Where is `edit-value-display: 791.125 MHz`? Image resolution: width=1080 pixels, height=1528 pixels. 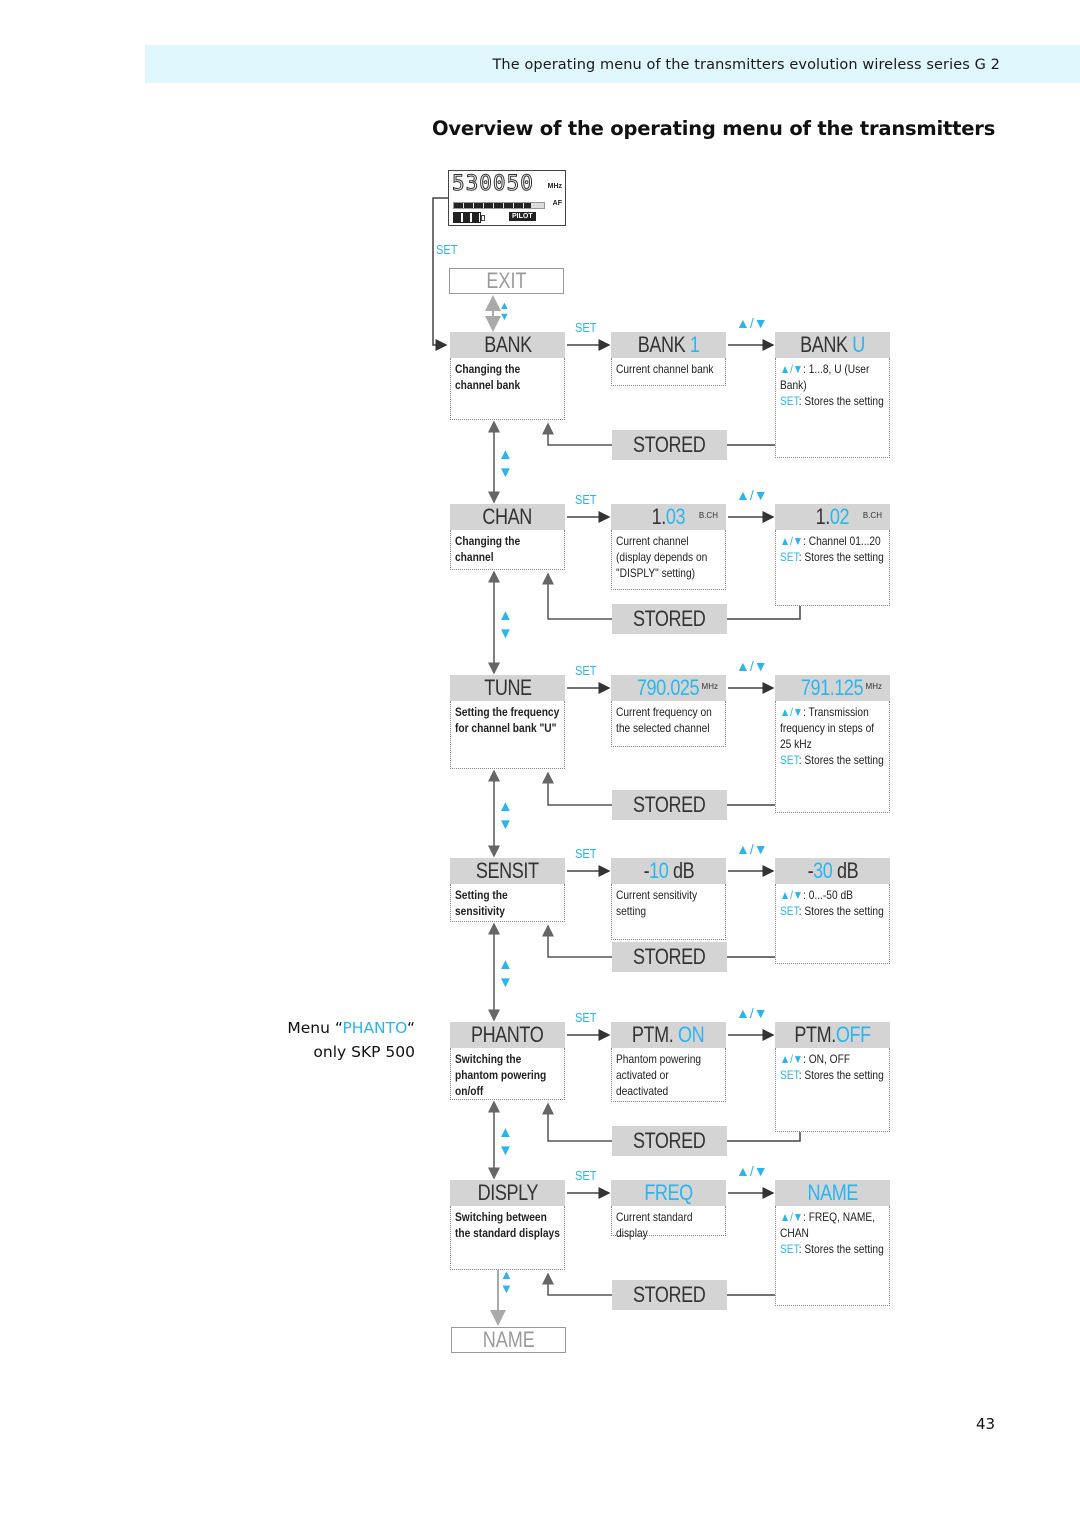
edit-value-display: 791.125 MHz is located at coordinates (832, 688).